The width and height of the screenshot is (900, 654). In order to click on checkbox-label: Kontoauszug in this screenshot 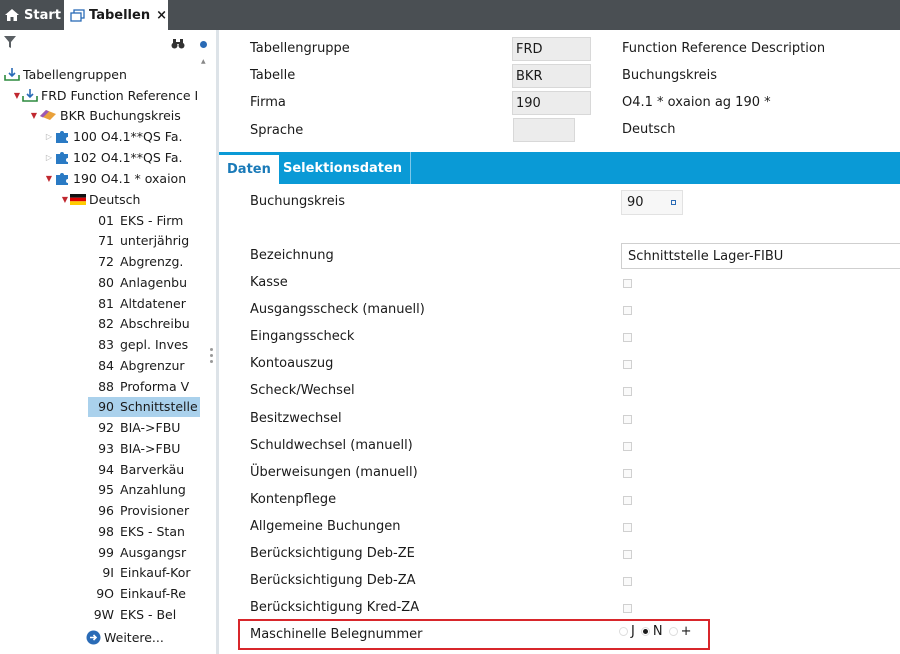, I will do `click(292, 364)`.